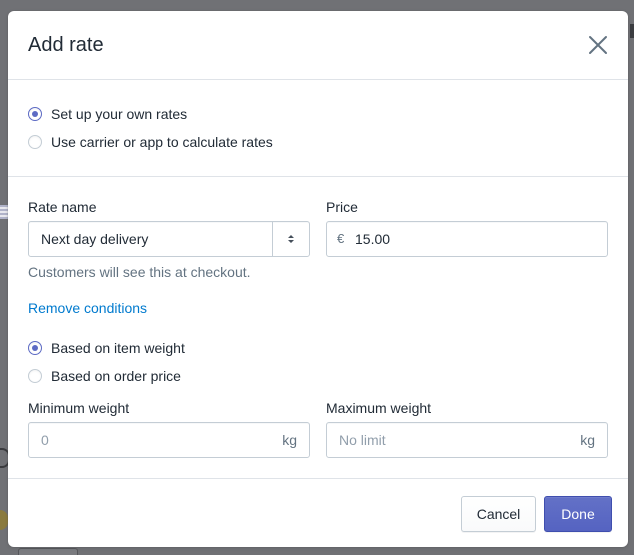 This screenshot has height=555, width=634. I want to click on cancel-button: Cancel, so click(498, 514).